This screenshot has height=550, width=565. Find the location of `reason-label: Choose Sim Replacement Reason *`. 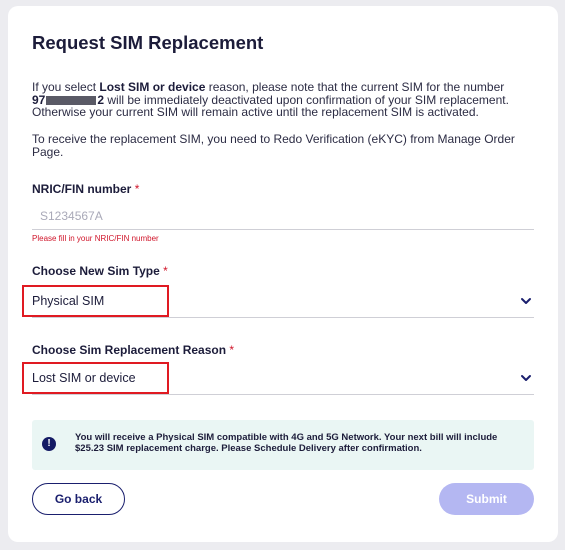

reason-label: Choose Sim Replacement Reason * is located at coordinates (133, 350).